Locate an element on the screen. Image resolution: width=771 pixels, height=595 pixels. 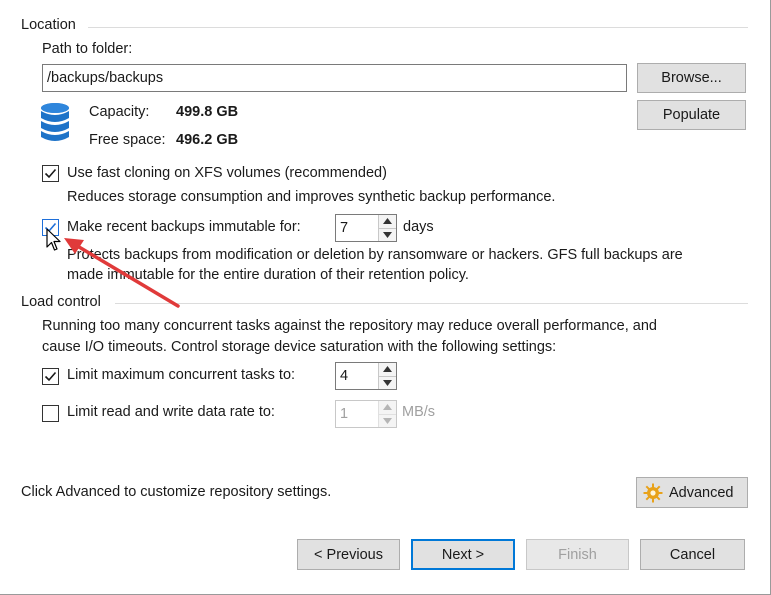
location-group-label: Location is located at coordinates (48, 25).